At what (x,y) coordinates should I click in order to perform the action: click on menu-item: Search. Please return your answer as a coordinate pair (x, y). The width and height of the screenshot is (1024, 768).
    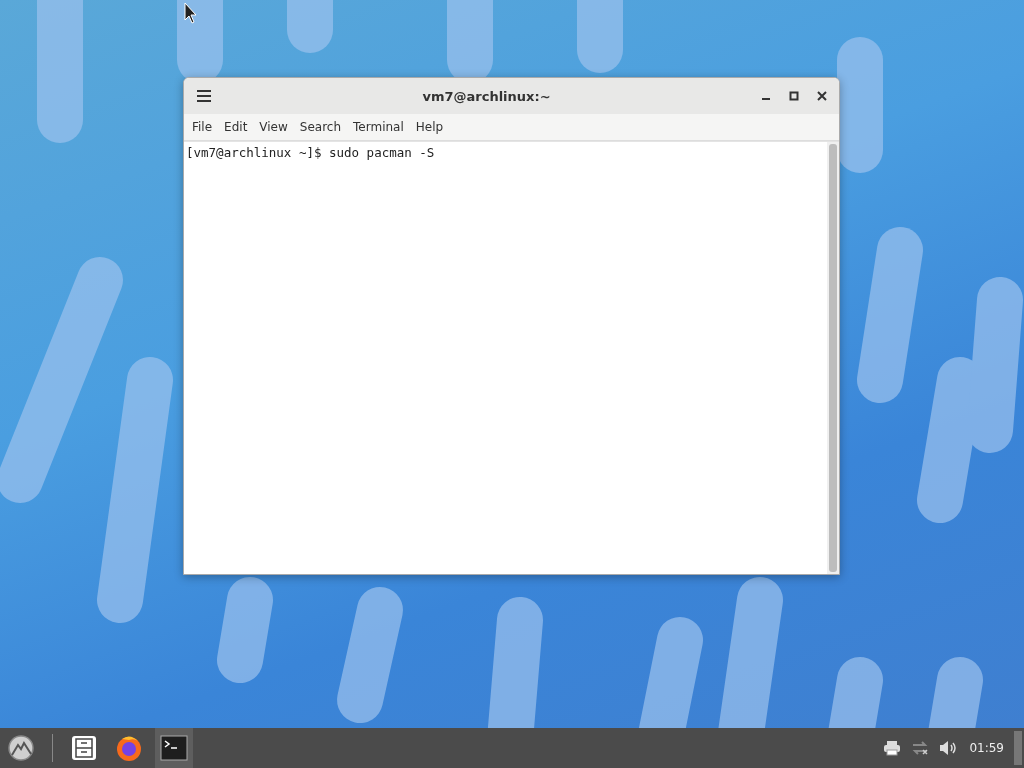
    Looking at the image, I should click on (320, 127).